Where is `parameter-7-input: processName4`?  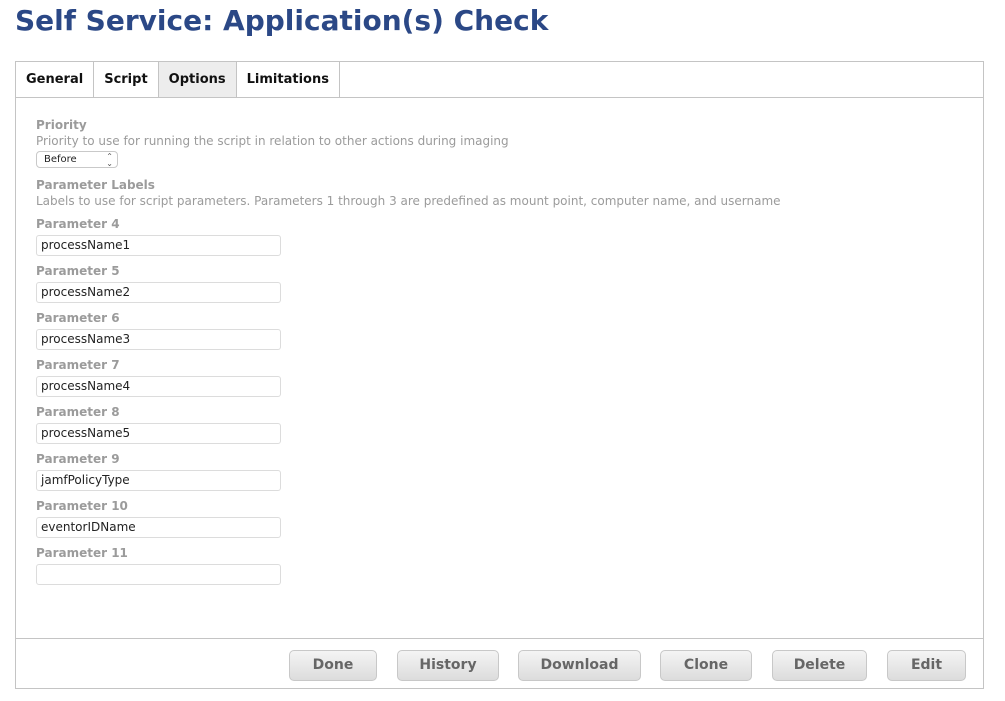
parameter-7-input: processName4 is located at coordinates (158, 386).